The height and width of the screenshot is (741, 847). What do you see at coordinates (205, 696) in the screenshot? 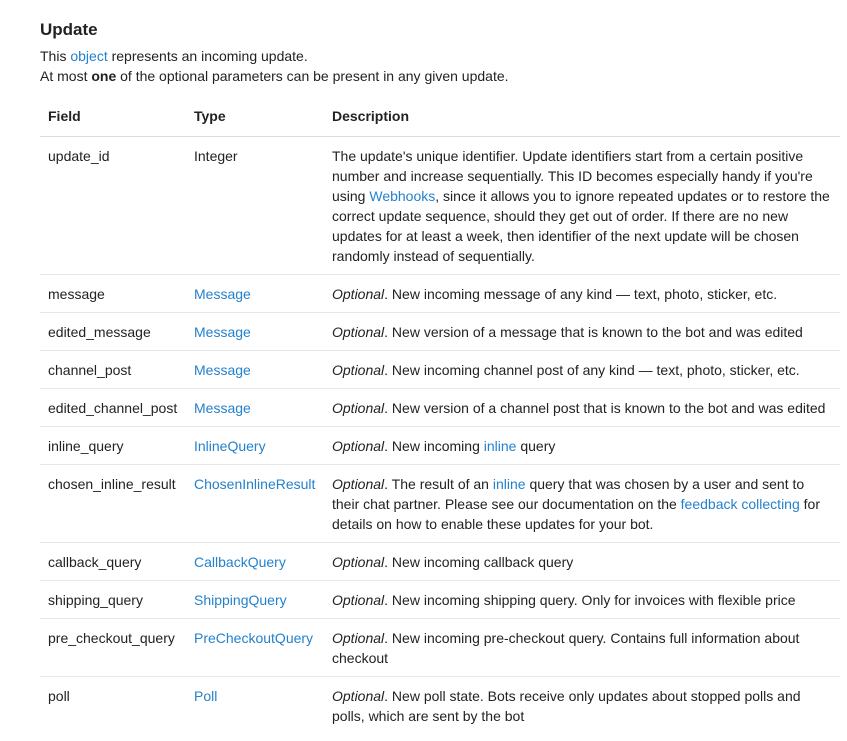
I see `type-link: Poll` at bounding box center [205, 696].